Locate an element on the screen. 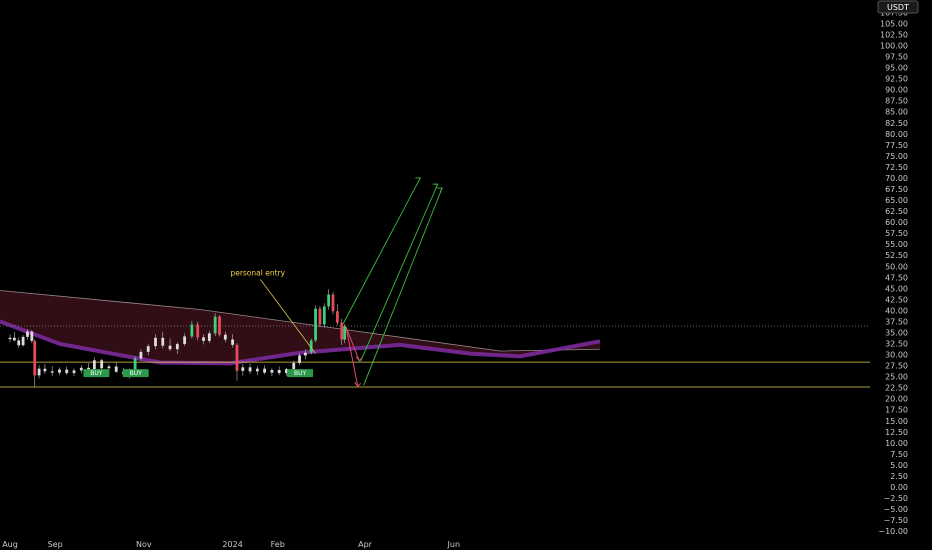  price-tick-label: −2.50 is located at coordinates (895, 498).